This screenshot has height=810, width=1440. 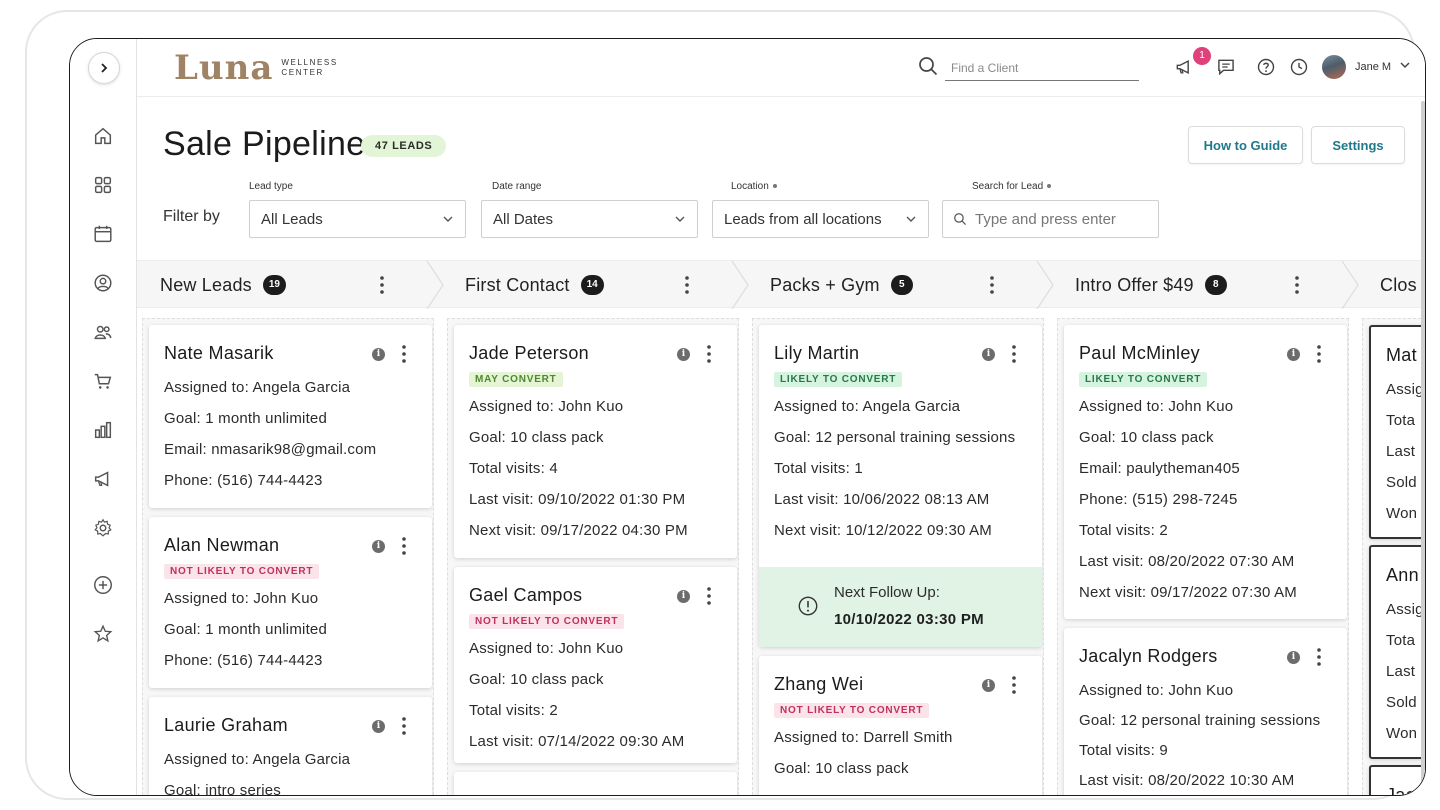 I want to click on vertical-scrollbar, so click(x=1423, y=446).